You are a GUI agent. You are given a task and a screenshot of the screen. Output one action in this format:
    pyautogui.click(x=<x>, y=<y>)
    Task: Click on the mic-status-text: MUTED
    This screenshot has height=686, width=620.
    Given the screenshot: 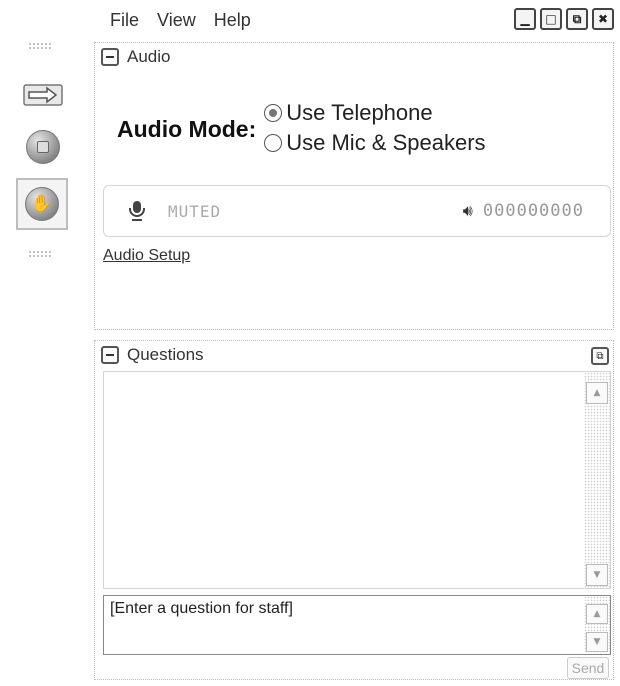 What is the action you would take?
    pyautogui.click(x=195, y=211)
    